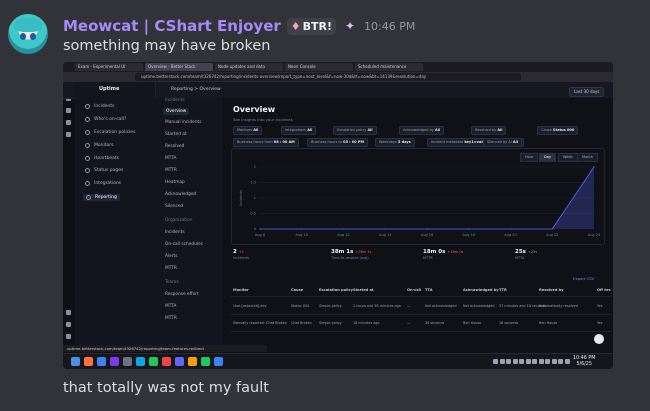 This screenshot has width=650, height=411. I want to click on granularity-toggle-week: Week, so click(568, 157).